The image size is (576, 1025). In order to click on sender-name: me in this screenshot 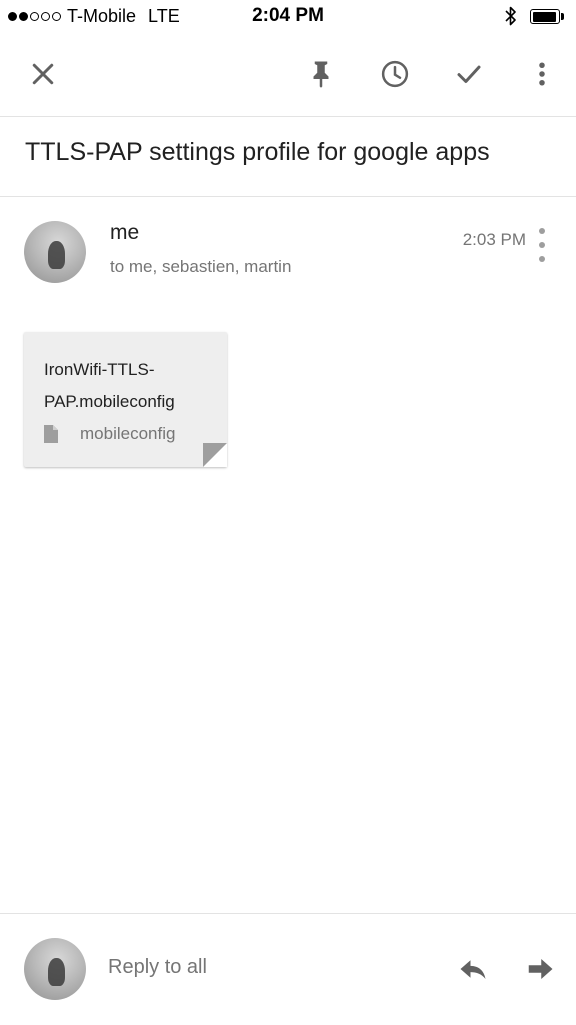, I will do `click(124, 233)`.